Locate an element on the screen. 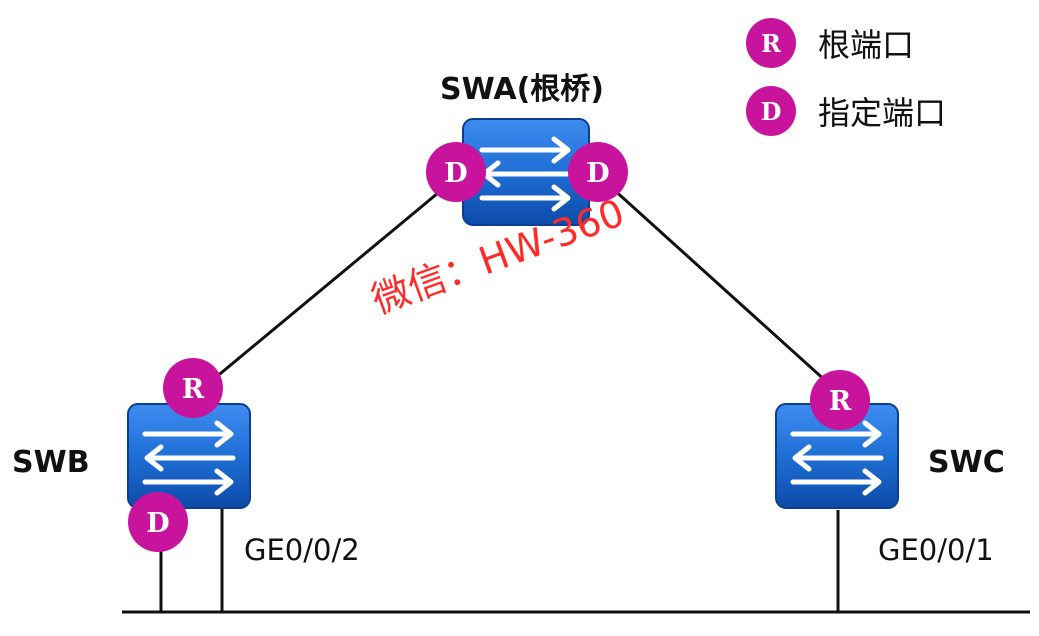 This screenshot has width=1039, height=636. port-badge-swa-right: D is located at coordinates (598, 172).